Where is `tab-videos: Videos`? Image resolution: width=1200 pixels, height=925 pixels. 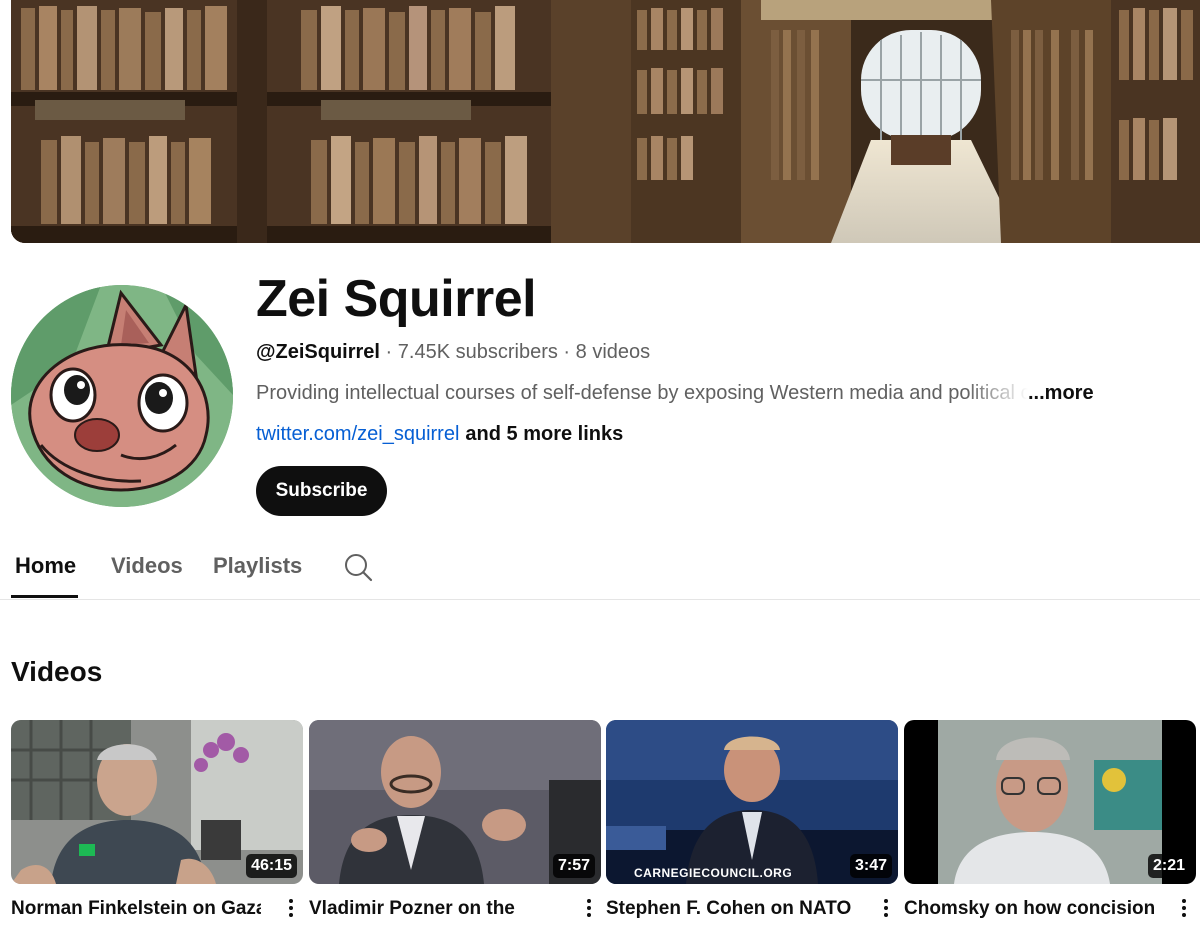 tab-videos: Videos is located at coordinates (147, 566).